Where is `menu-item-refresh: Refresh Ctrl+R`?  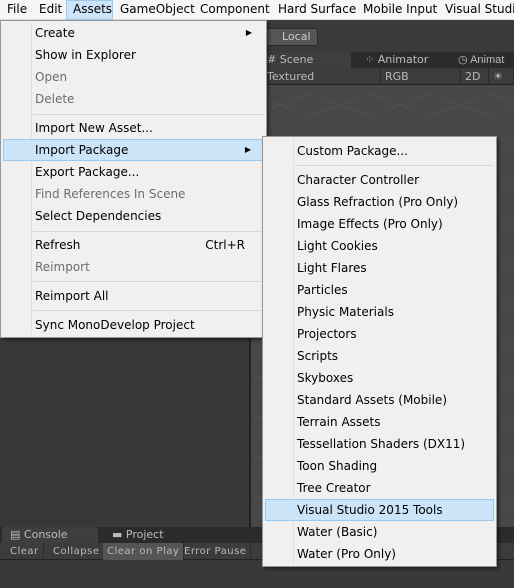 menu-item-refresh: Refresh Ctrl+R is located at coordinates (133, 245).